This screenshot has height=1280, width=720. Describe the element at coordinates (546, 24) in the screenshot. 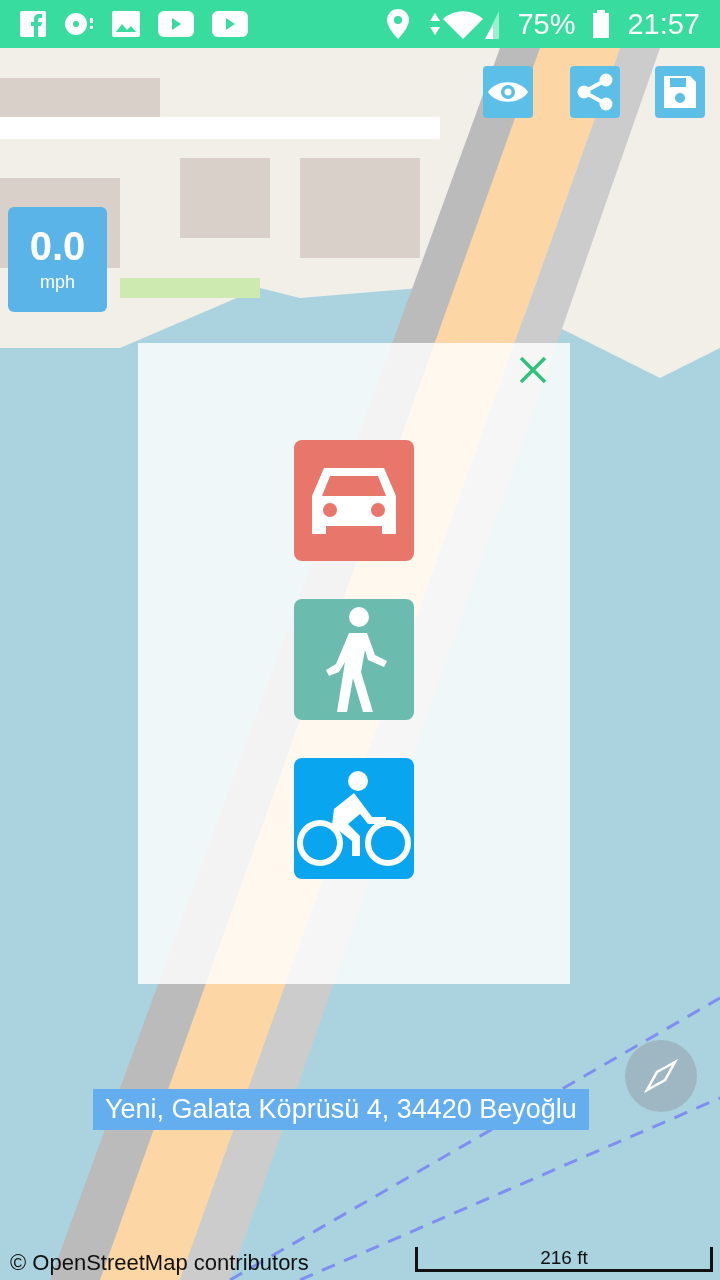

I see `battery-percentage: 75%` at that location.